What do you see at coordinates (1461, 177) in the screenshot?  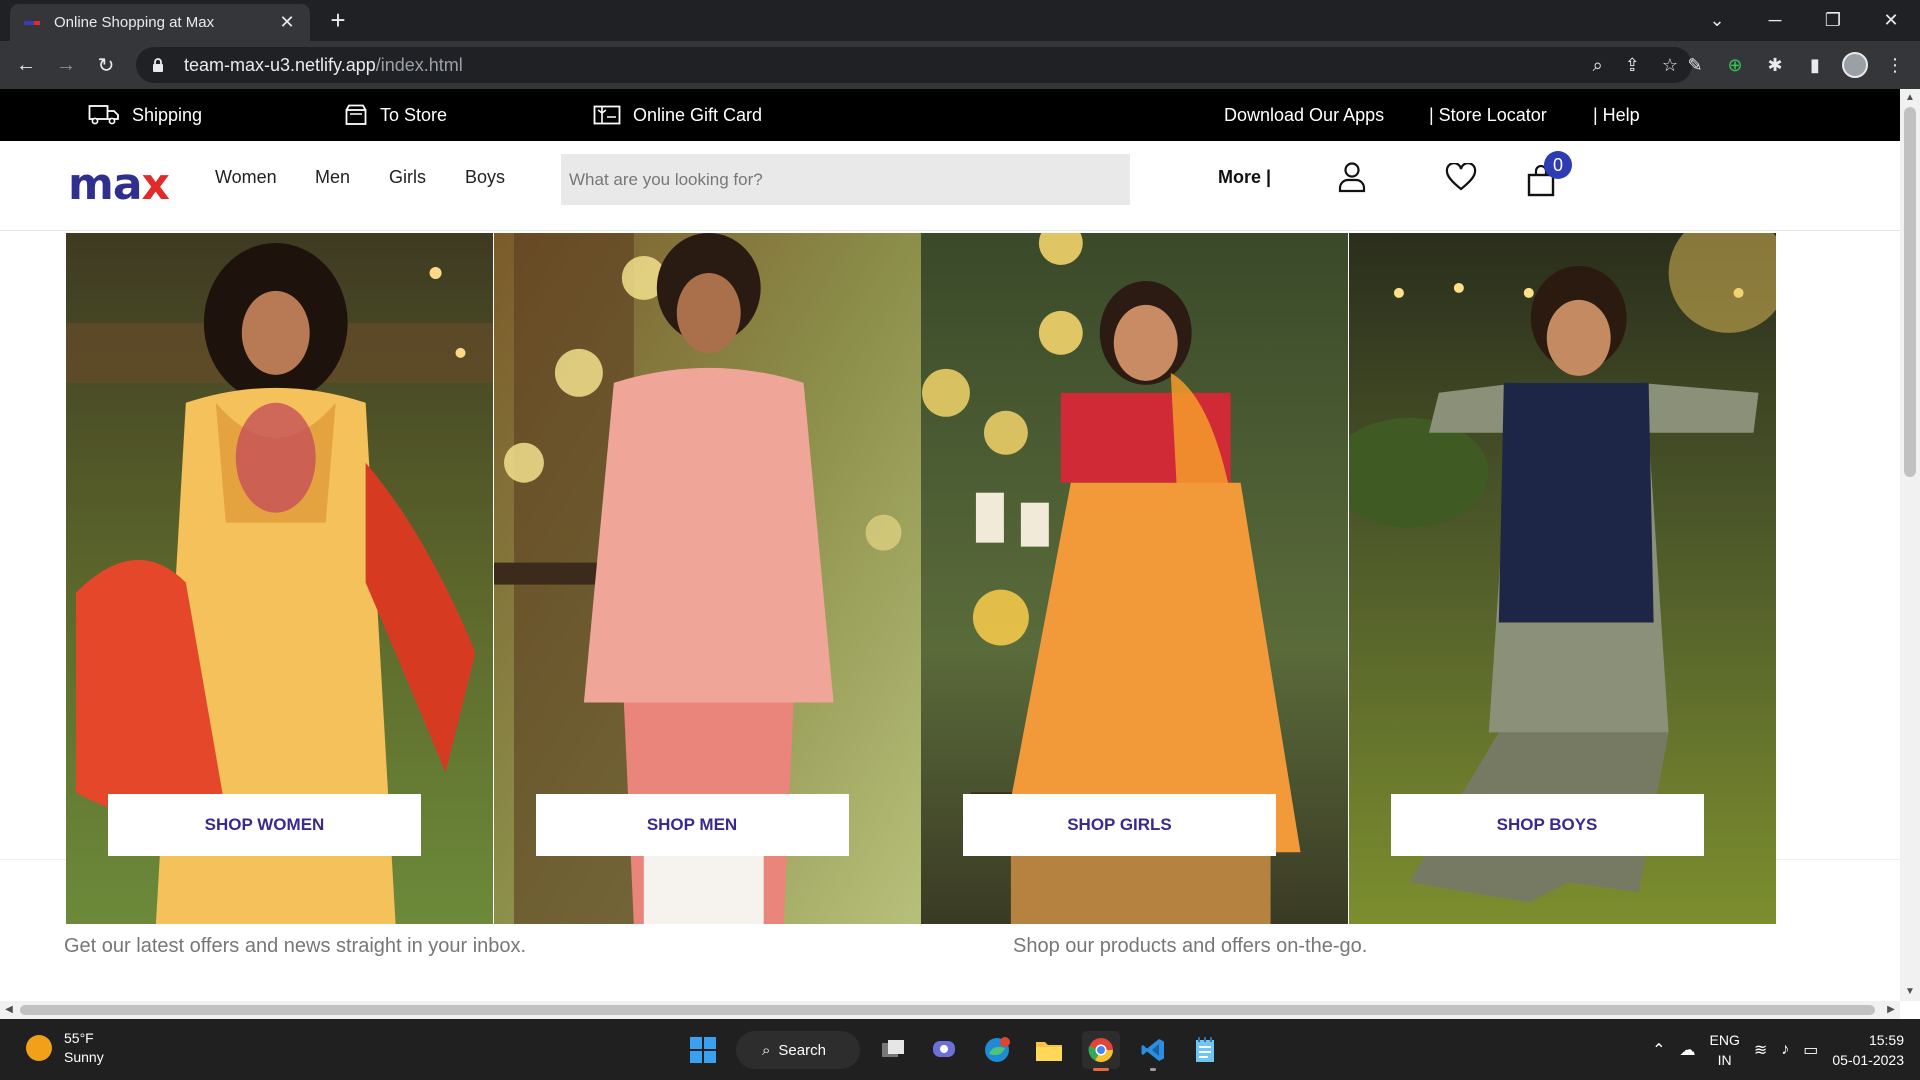 I see `wishlist-heart-icon` at bounding box center [1461, 177].